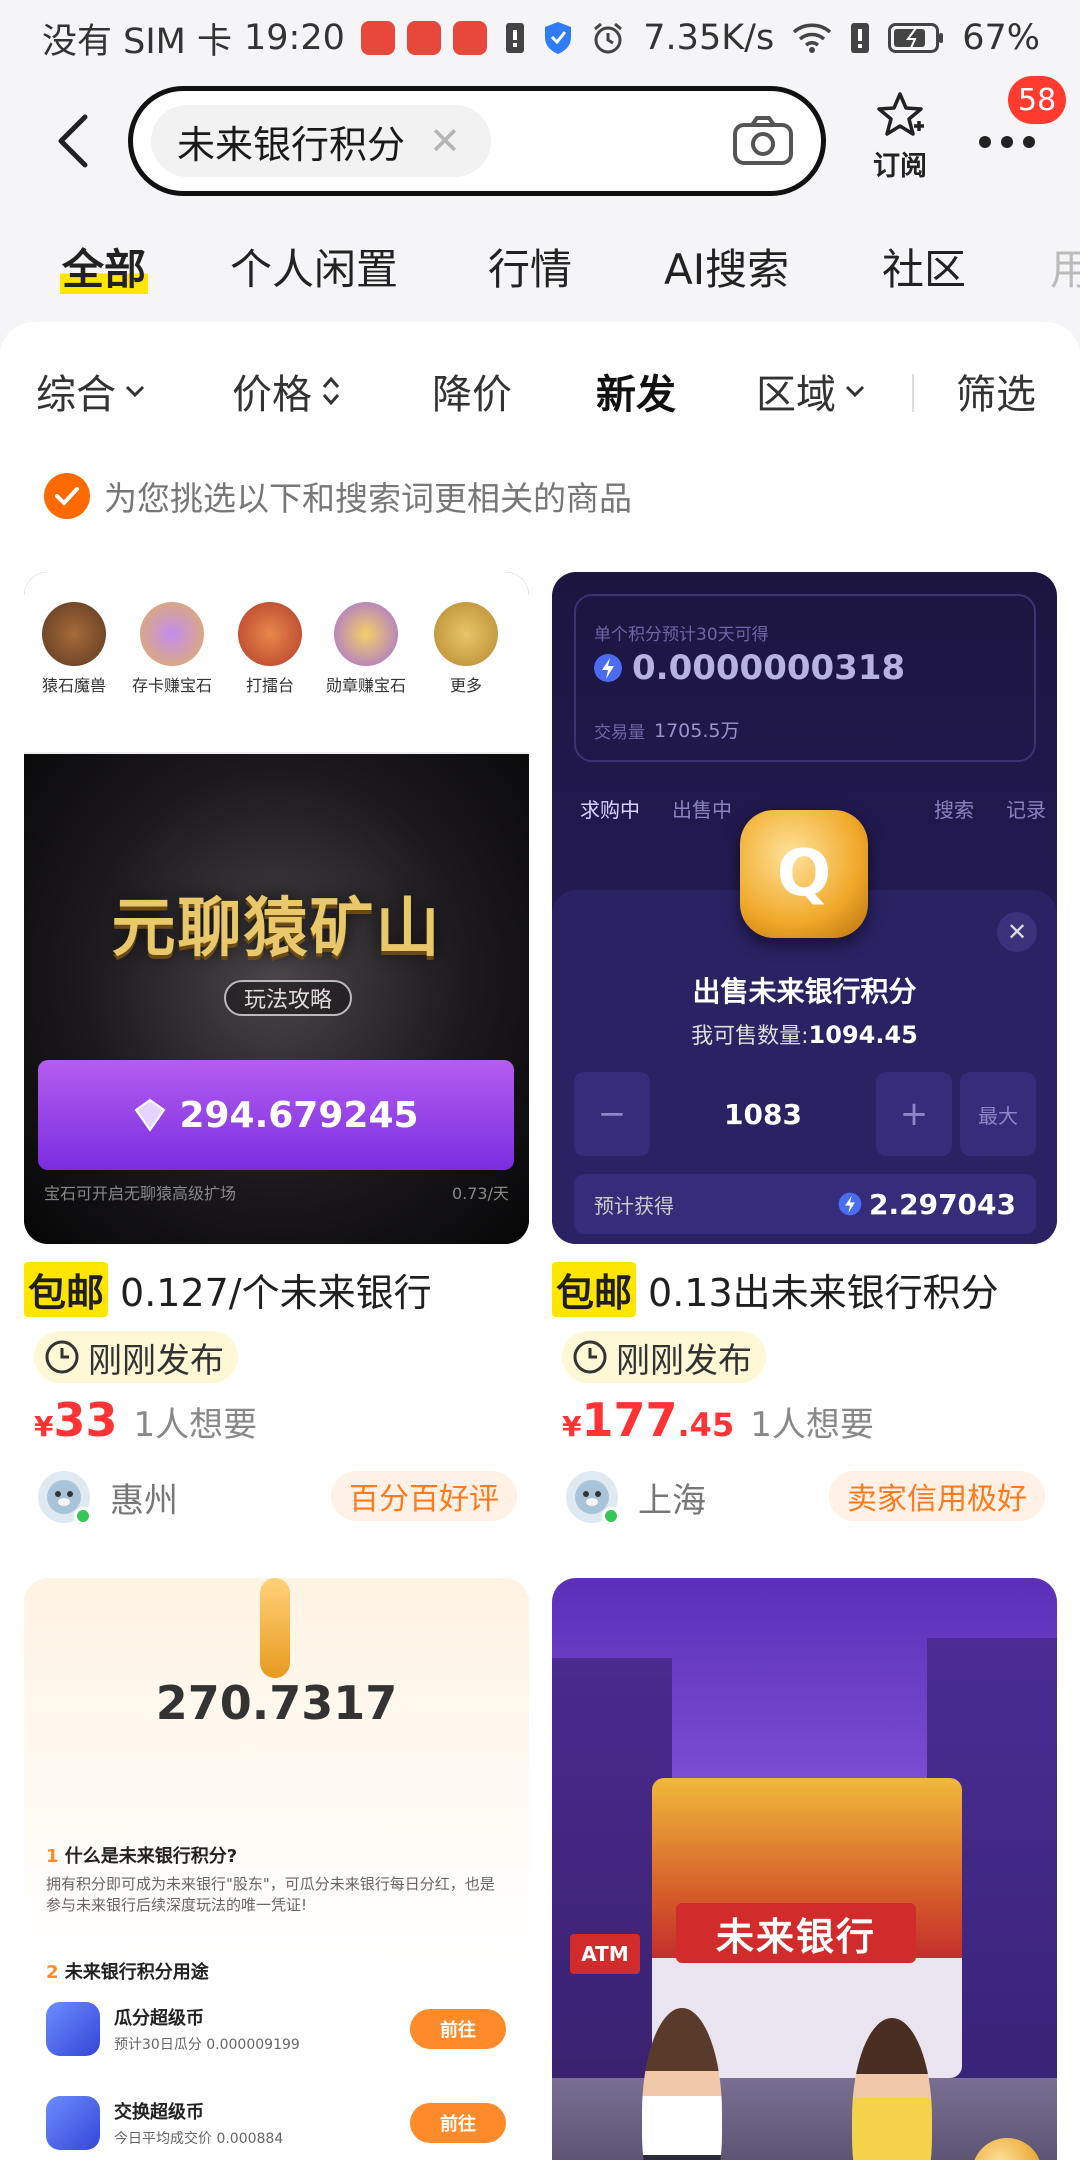  Describe the element at coordinates (823, 1293) in the screenshot. I see `product-title-text: 0.13出未来银行积分` at that location.